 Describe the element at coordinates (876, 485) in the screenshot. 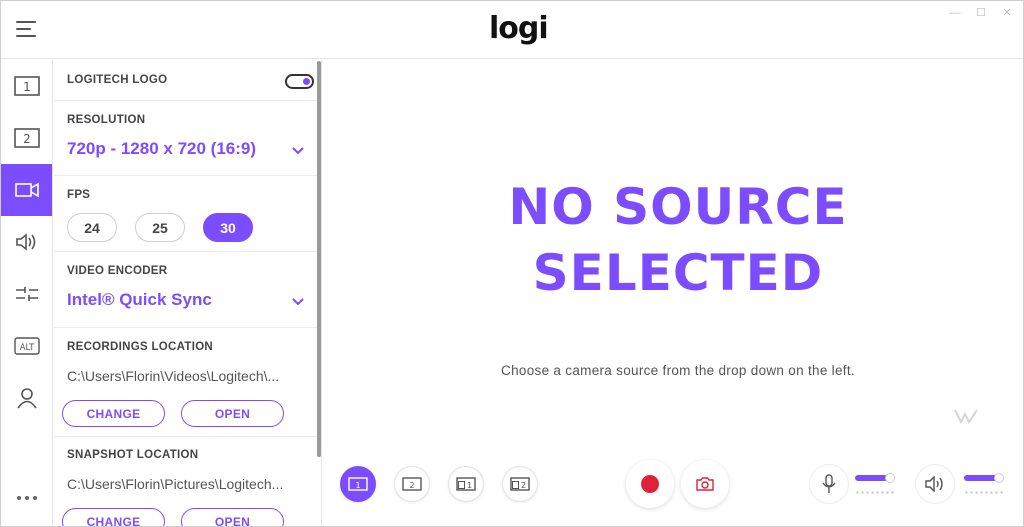

I see `microphone-level-slider` at that location.